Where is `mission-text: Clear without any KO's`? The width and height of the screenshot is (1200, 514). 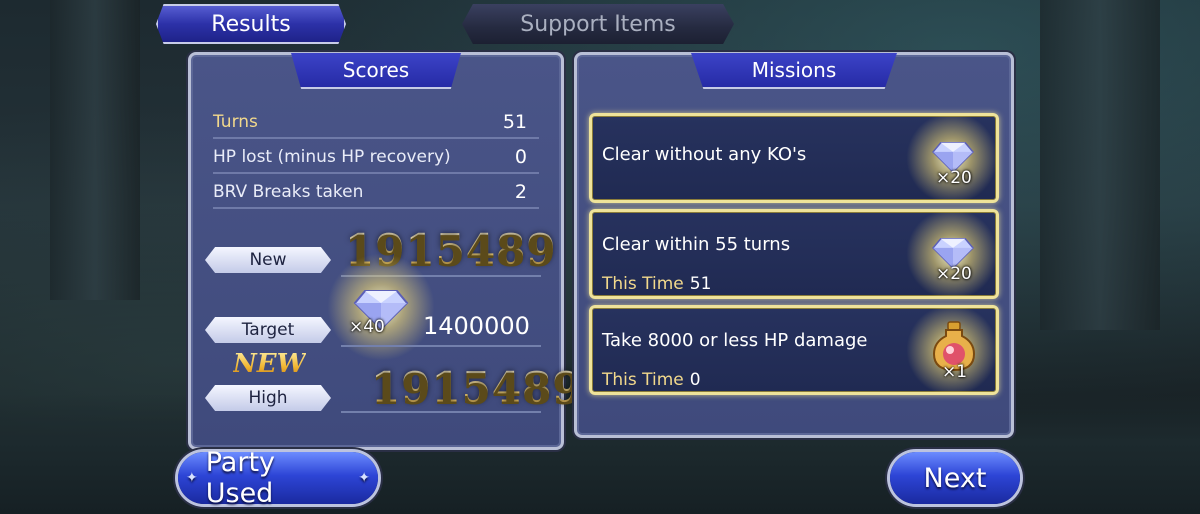
mission-text: Clear without any KO's is located at coordinates (704, 154).